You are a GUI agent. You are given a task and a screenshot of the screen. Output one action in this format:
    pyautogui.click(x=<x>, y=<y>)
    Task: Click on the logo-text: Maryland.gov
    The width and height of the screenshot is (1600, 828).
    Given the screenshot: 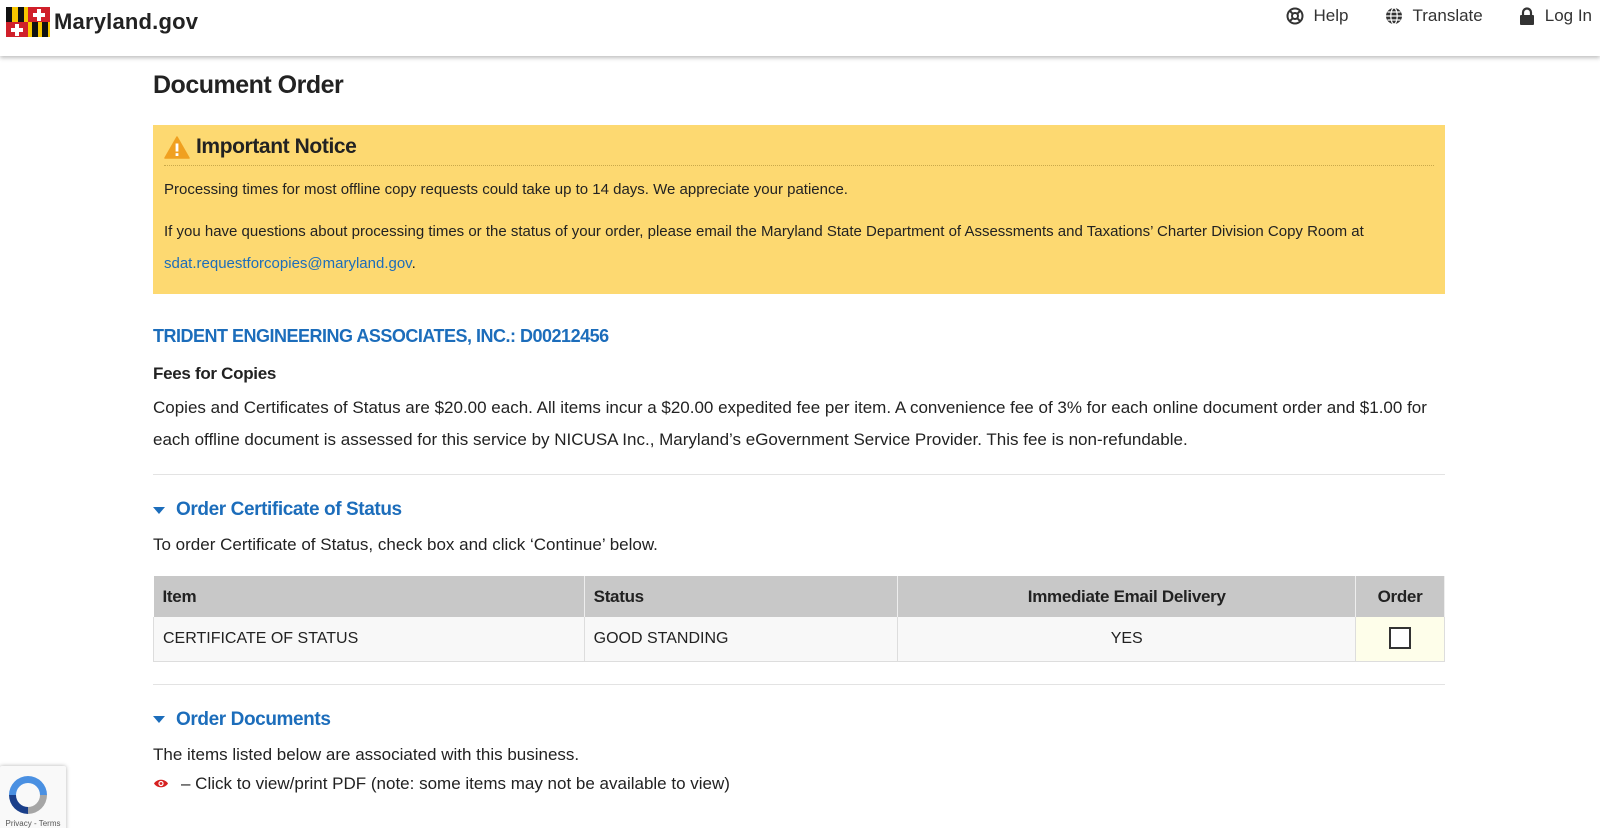 What is the action you would take?
    pyautogui.click(x=126, y=21)
    